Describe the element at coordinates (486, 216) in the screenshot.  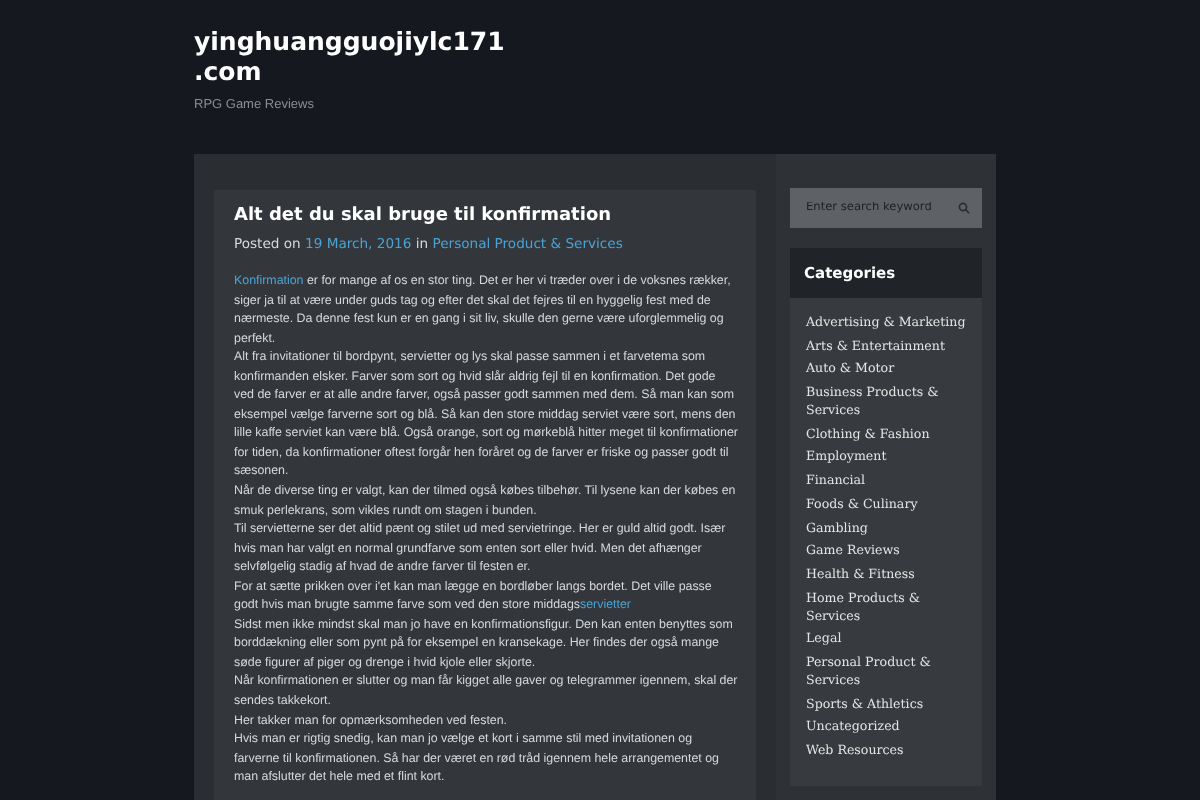
I see `post-title: Alt det du skal bruge til konfirmation` at that location.